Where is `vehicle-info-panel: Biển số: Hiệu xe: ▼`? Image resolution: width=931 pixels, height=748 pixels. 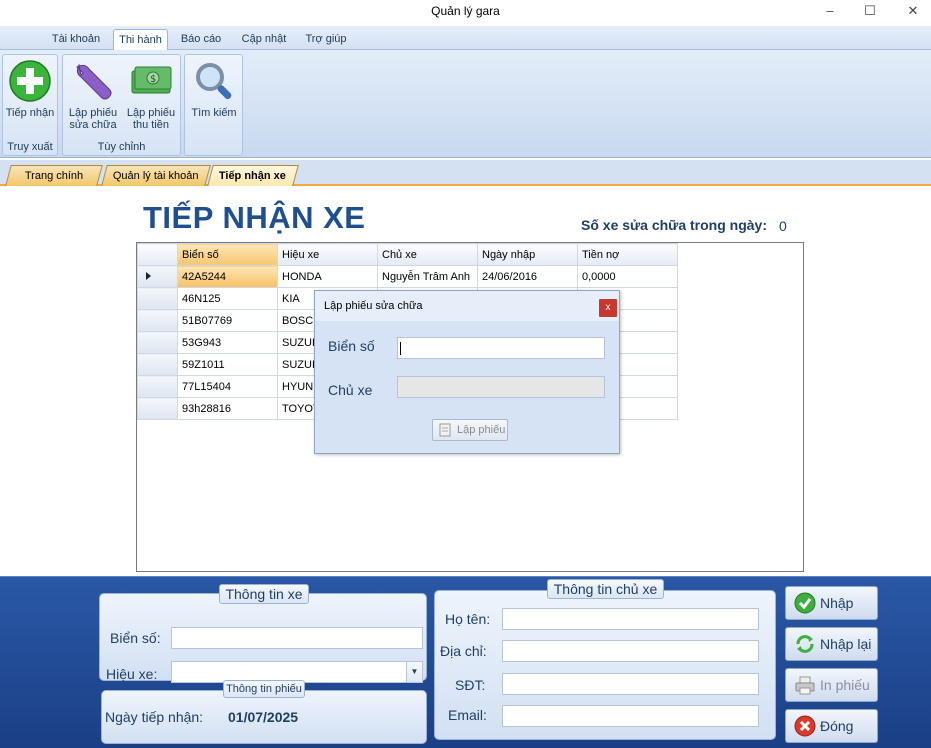 vehicle-info-panel: Biển số: Hiệu xe: ▼ is located at coordinates (263, 638).